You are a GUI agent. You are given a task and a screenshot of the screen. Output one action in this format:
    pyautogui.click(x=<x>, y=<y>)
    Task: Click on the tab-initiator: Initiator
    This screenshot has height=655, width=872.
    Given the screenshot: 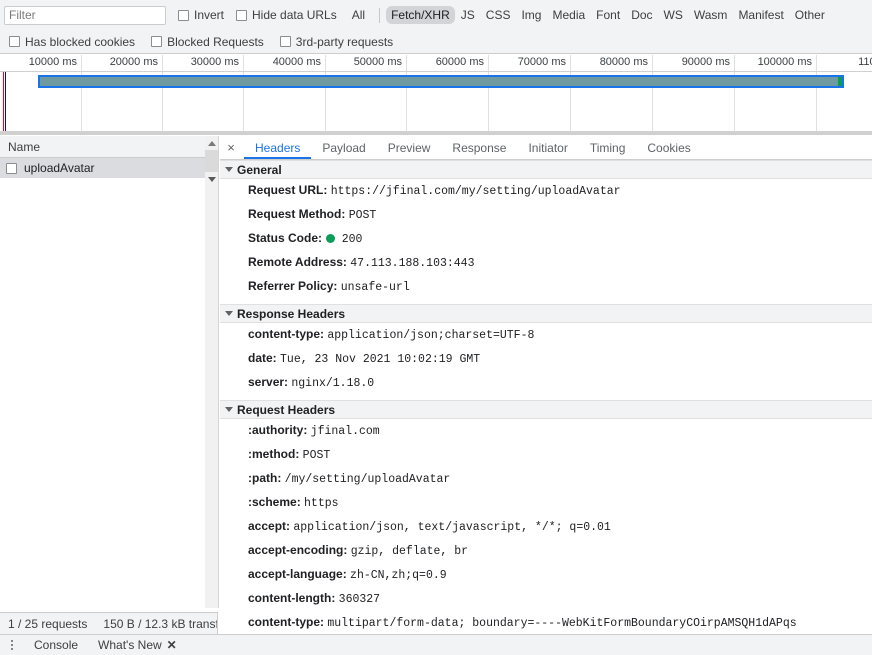 What is the action you would take?
    pyautogui.click(x=547, y=147)
    